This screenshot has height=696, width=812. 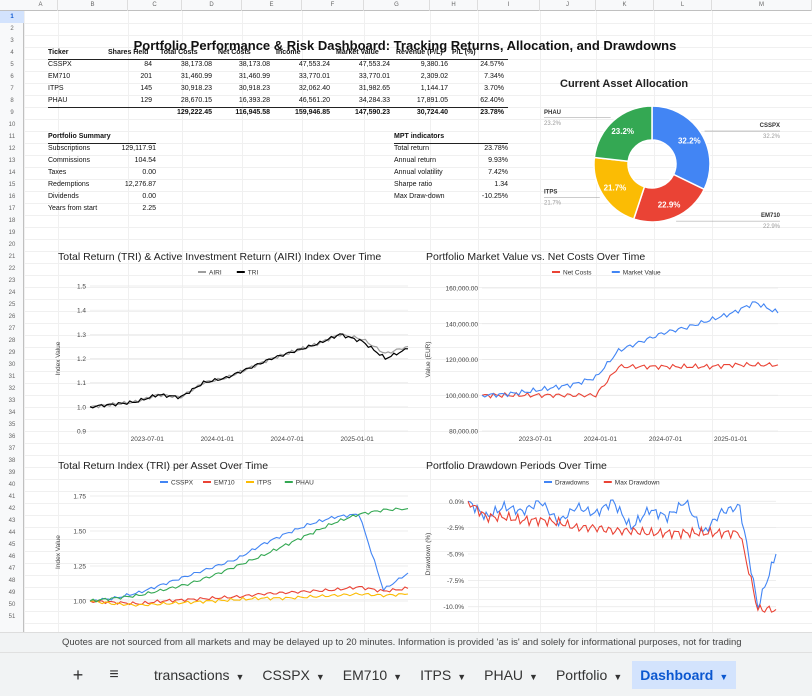 I want to click on row-header-32: 32, so click(x=12, y=389).